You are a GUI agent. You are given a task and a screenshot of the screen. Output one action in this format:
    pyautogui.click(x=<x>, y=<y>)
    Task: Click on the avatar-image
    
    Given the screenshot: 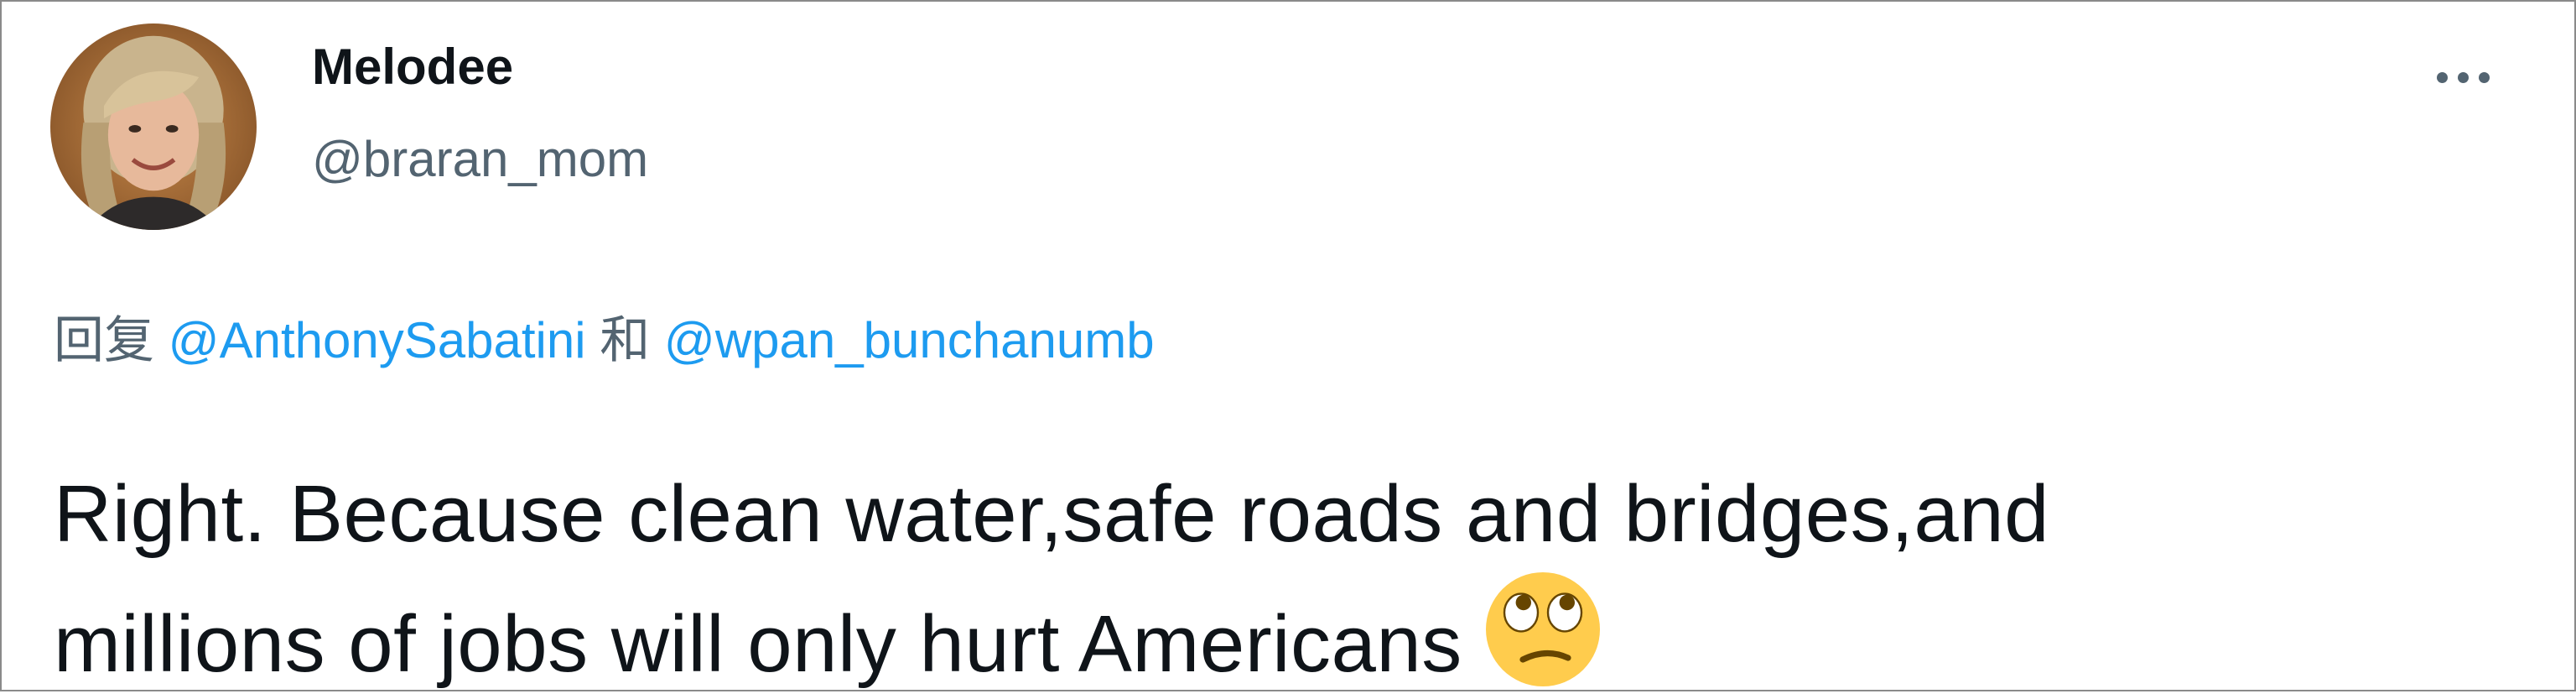 What is the action you would take?
    pyautogui.click(x=153, y=126)
    